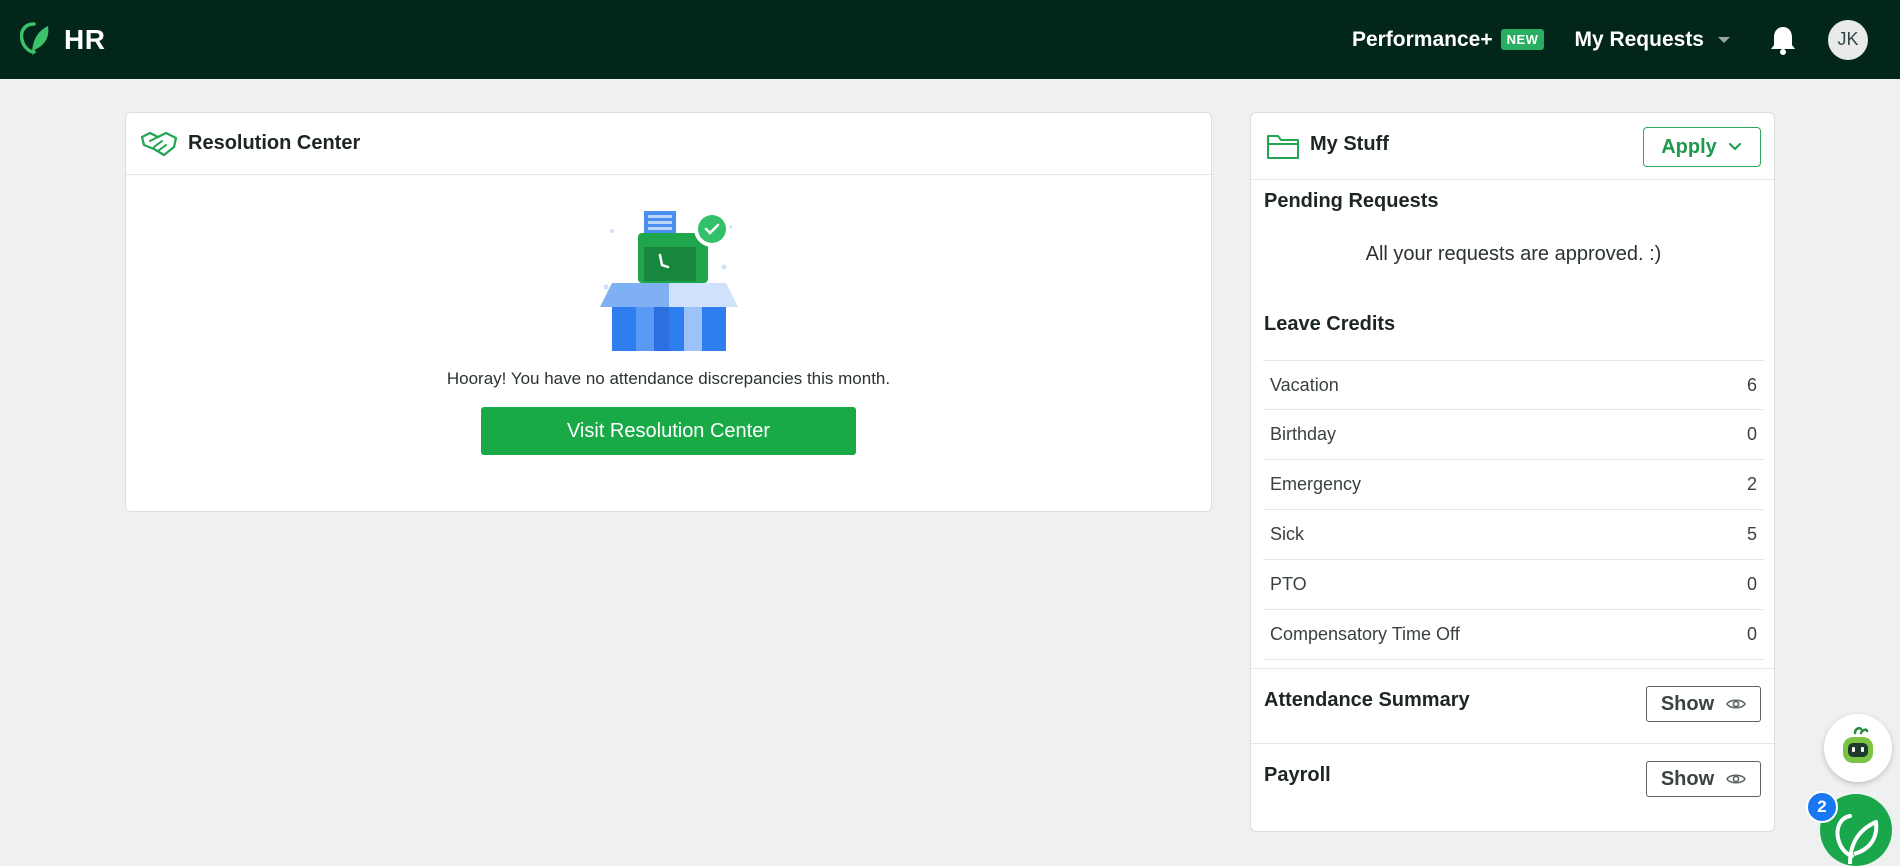  Describe the element at coordinates (668, 144) in the screenshot. I see `resolution-center-header: Resolution Center` at that location.